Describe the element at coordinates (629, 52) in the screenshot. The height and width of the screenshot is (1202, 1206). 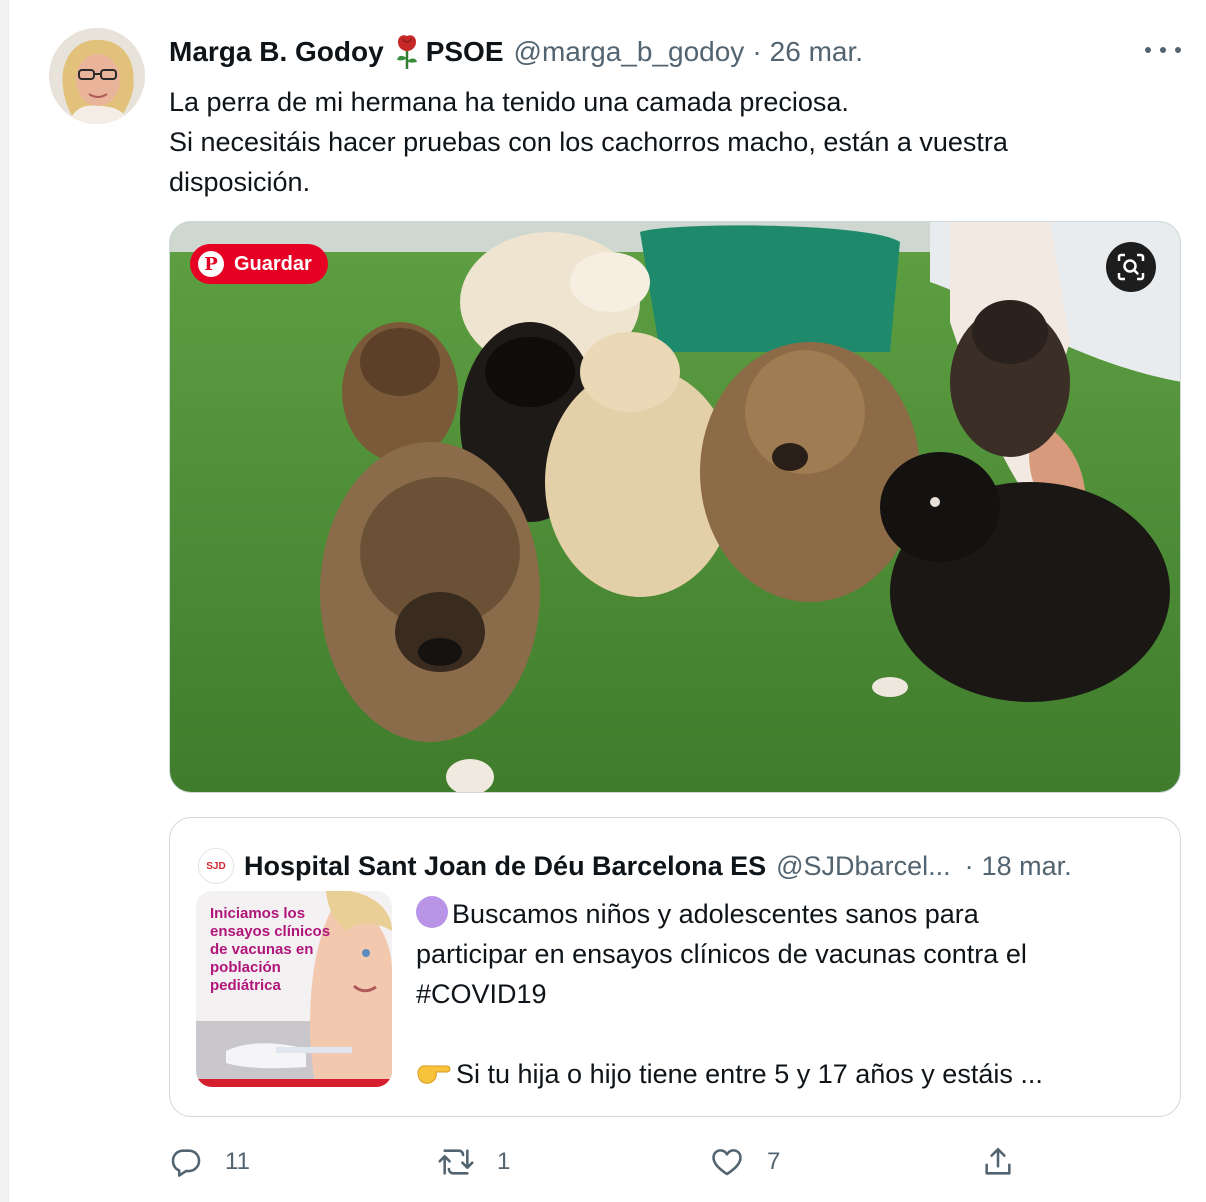
I see `author-handle: @marga_b_godoy` at that location.